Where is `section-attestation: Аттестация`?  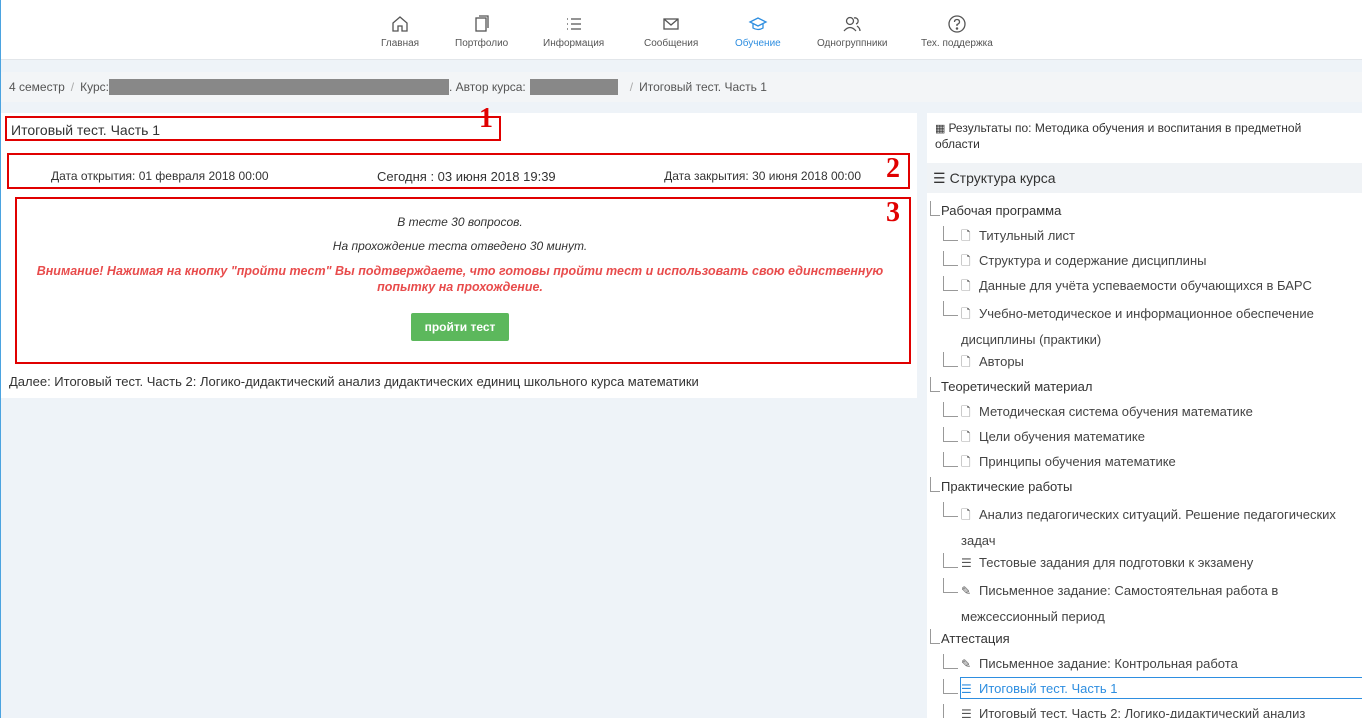 section-attestation: Аттестация is located at coordinates (1144, 641).